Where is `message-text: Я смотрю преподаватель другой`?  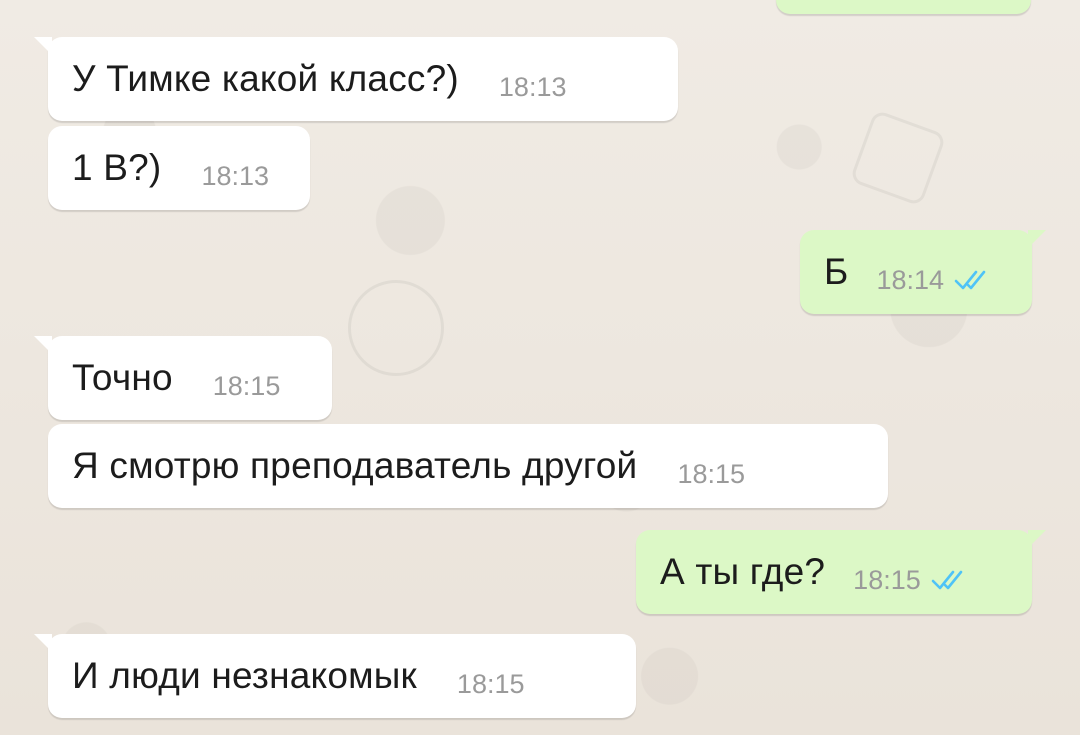 message-text: Я смотрю преподаватель другой is located at coordinates (355, 465).